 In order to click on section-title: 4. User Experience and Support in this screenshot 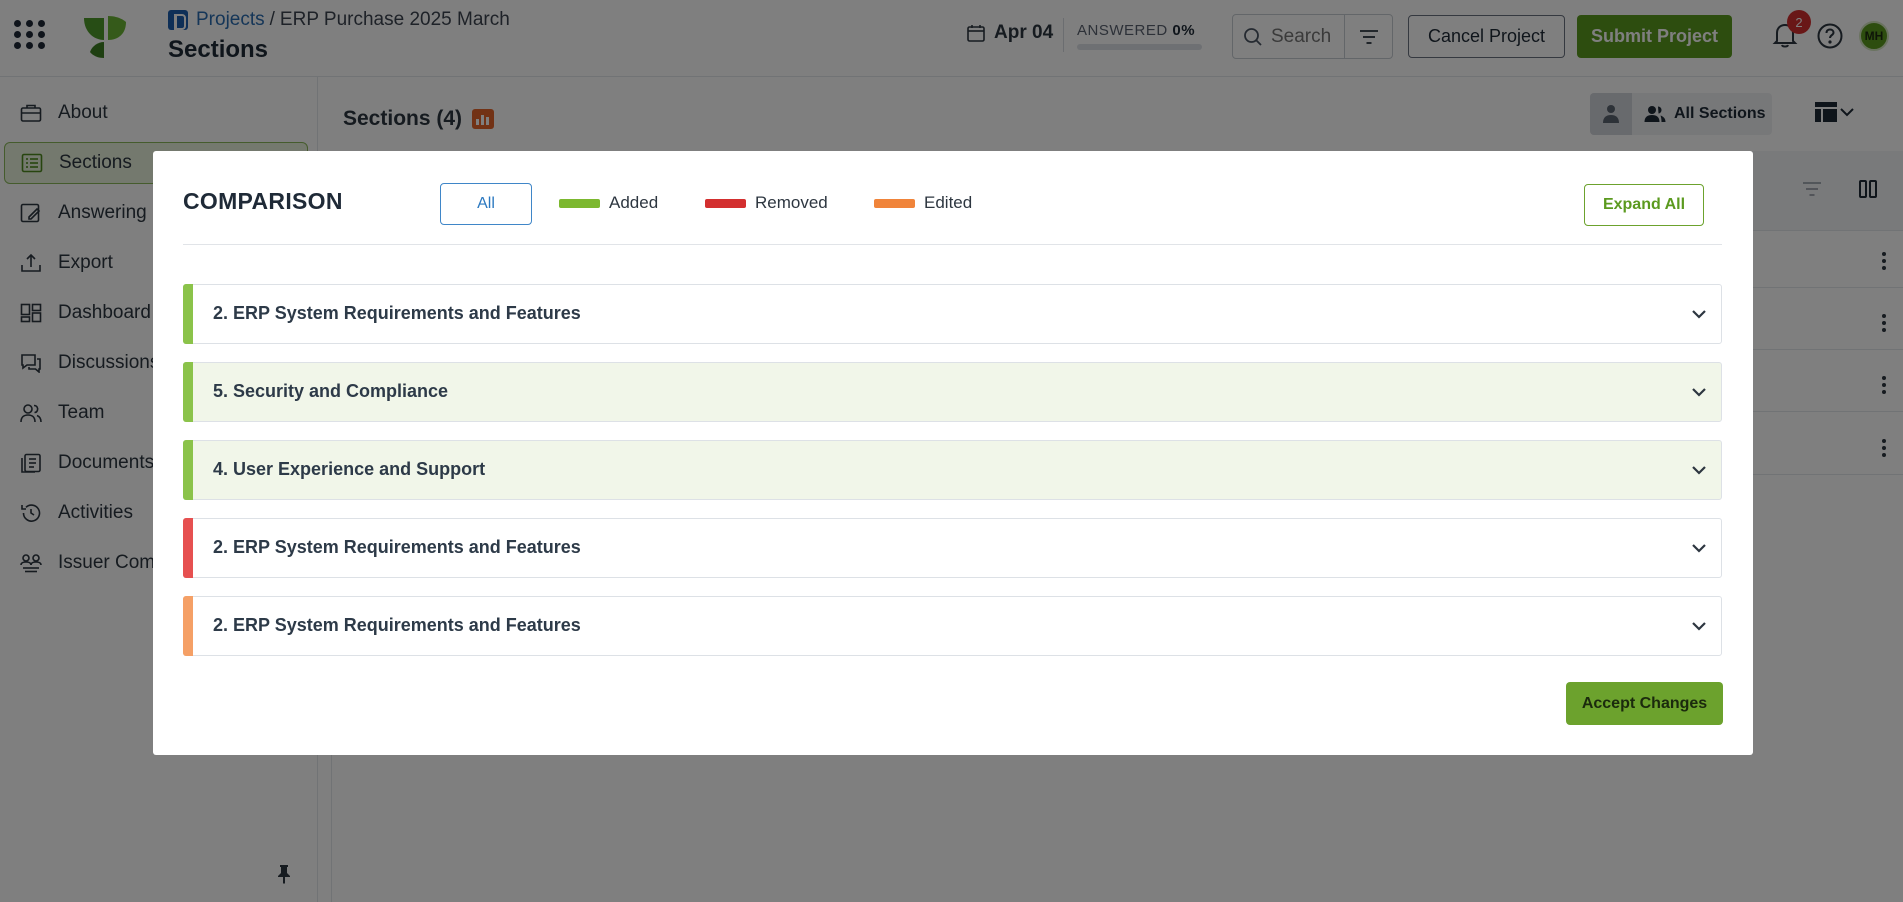, I will do `click(349, 469)`.